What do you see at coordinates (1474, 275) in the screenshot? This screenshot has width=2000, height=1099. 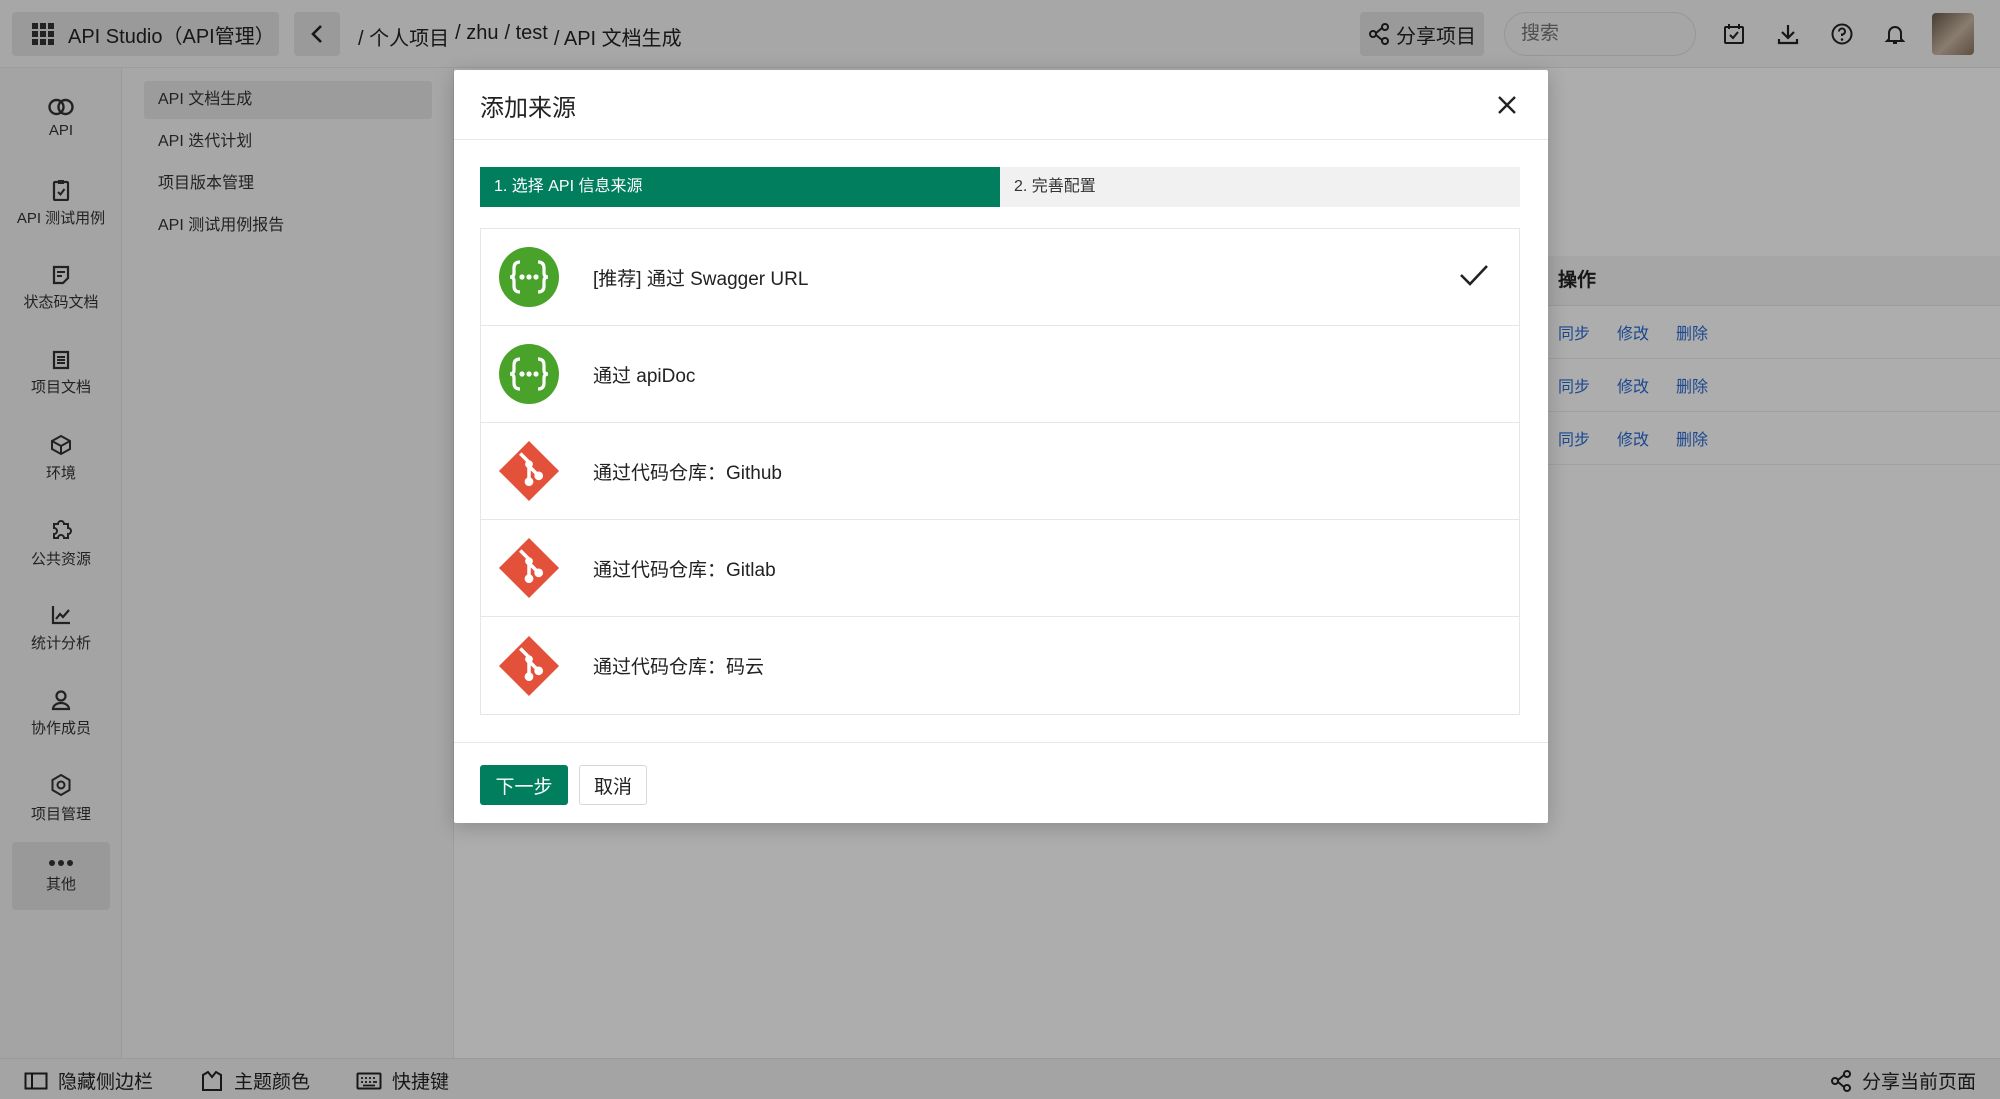 I see `checkmark-icon` at bounding box center [1474, 275].